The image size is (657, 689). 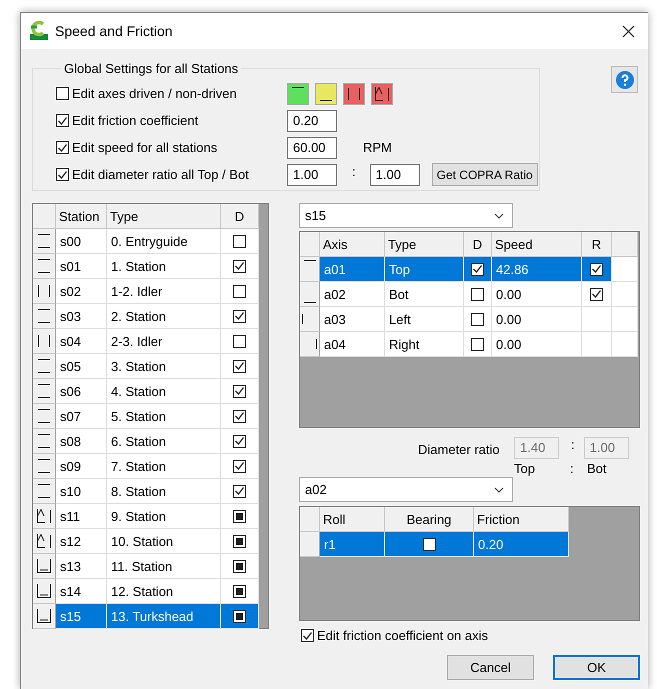 What do you see at coordinates (352, 269) in the screenshot?
I see `table-cell: a01` at bounding box center [352, 269].